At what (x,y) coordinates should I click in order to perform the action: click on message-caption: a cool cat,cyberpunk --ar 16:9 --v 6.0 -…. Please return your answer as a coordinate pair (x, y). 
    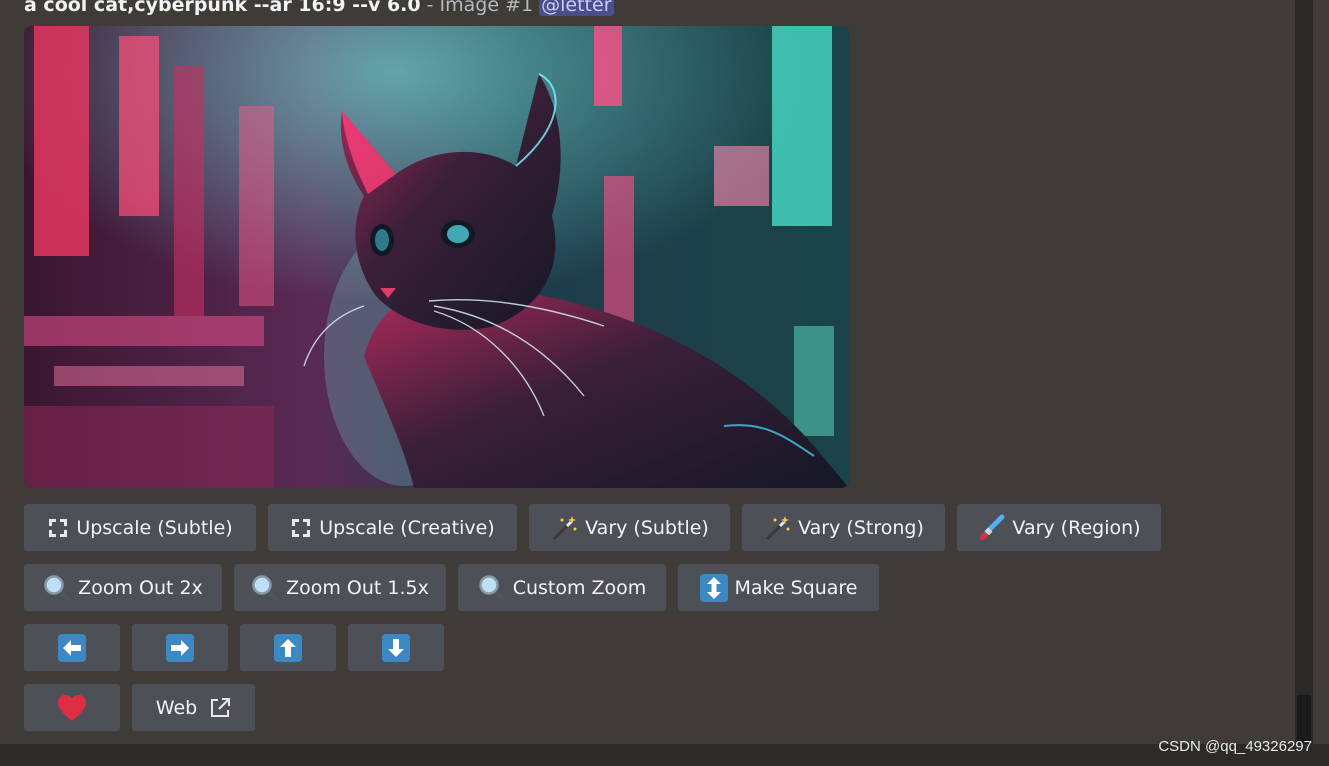
    Looking at the image, I should click on (319, 9).